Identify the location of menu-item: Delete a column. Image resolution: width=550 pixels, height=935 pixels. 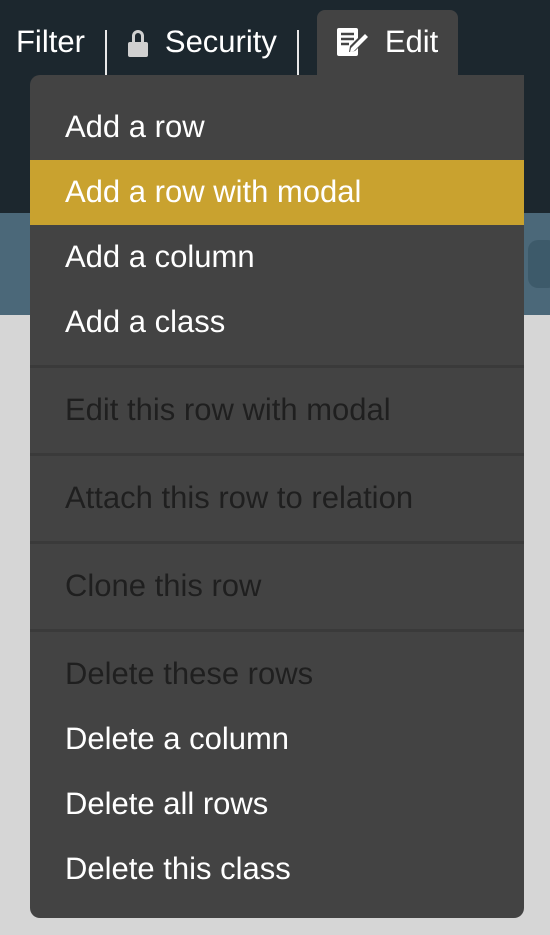
(277, 739).